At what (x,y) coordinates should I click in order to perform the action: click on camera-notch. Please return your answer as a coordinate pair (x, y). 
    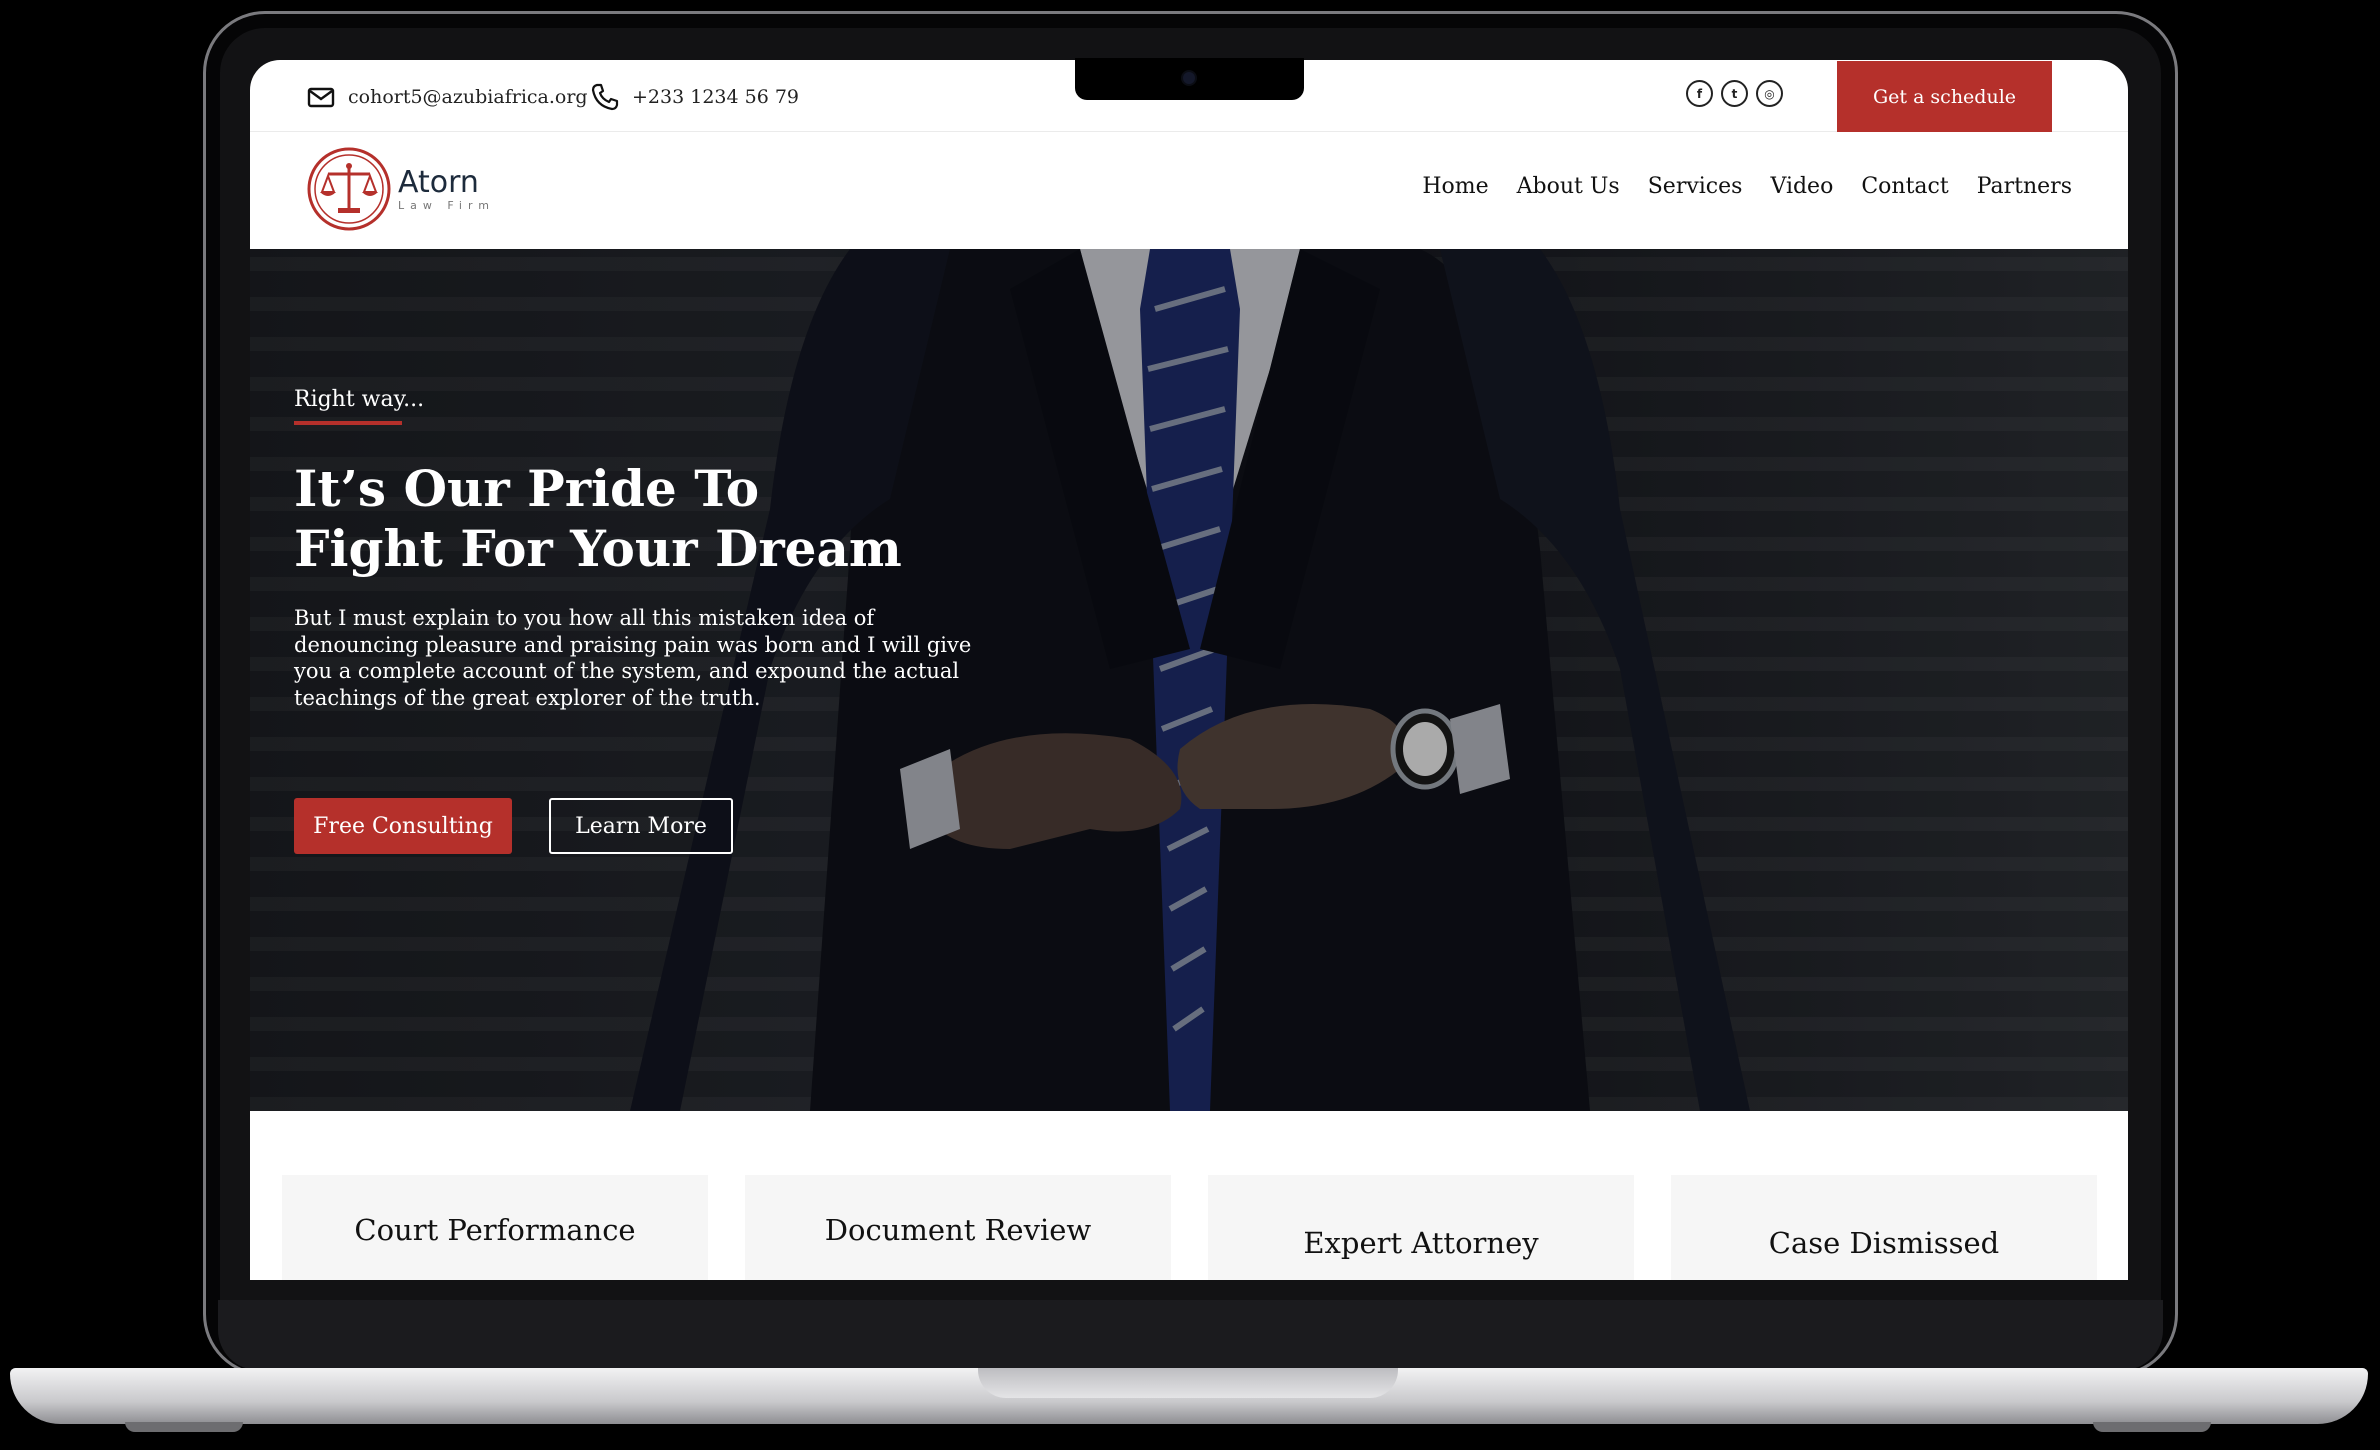
    Looking at the image, I should click on (1189, 79).